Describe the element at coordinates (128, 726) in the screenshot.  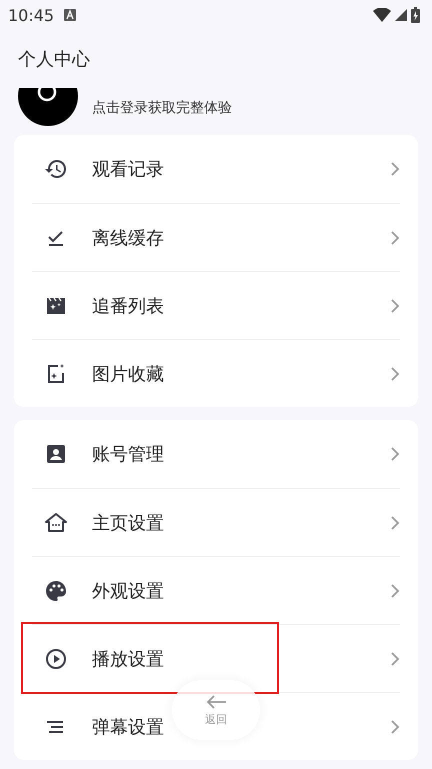
I see `menu-item-label: 弹幕设置` at that location.